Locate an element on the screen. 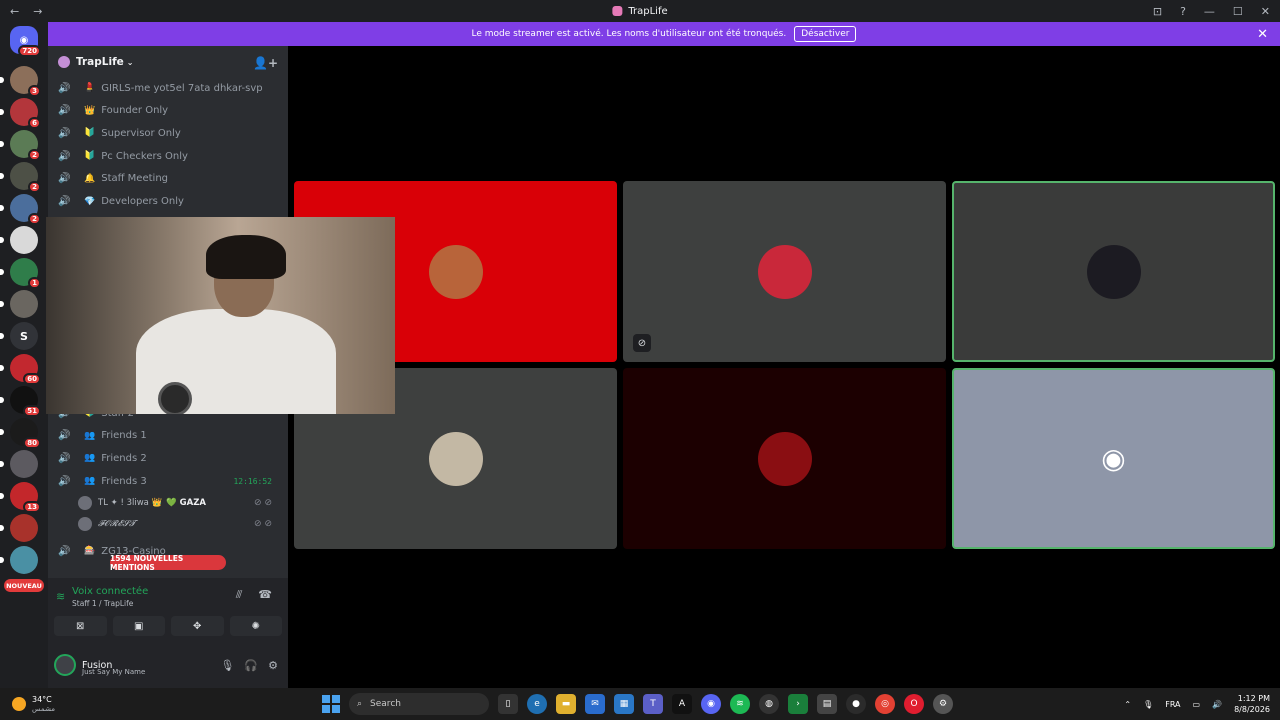  windows-start-icon is located at coordinates (331, 704).